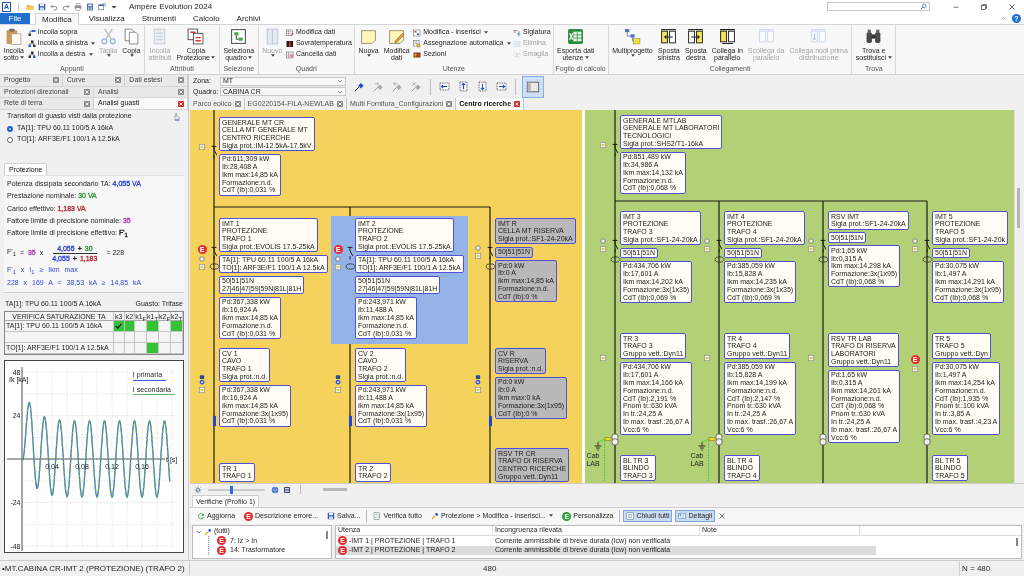 The image size is (1024, 576). I want to click on blocks-up-icon, so click(31, 32).